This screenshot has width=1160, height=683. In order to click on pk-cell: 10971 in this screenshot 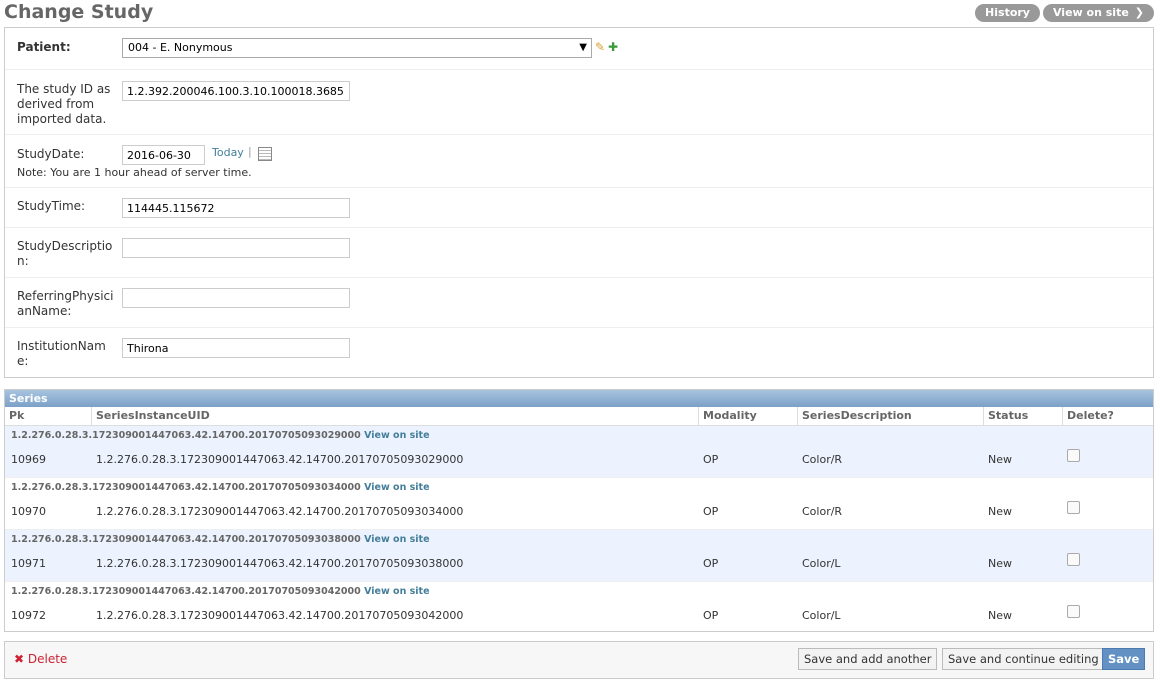, I will do `click(28, 563)`.